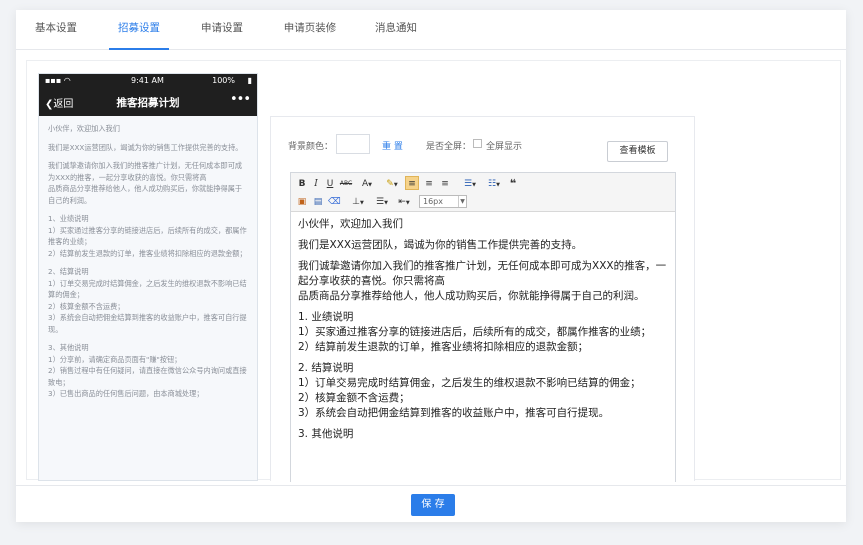 The width and height of the screenshot is (863, 545). I want to click on align-left-icon: ≡, so click(412, 183).